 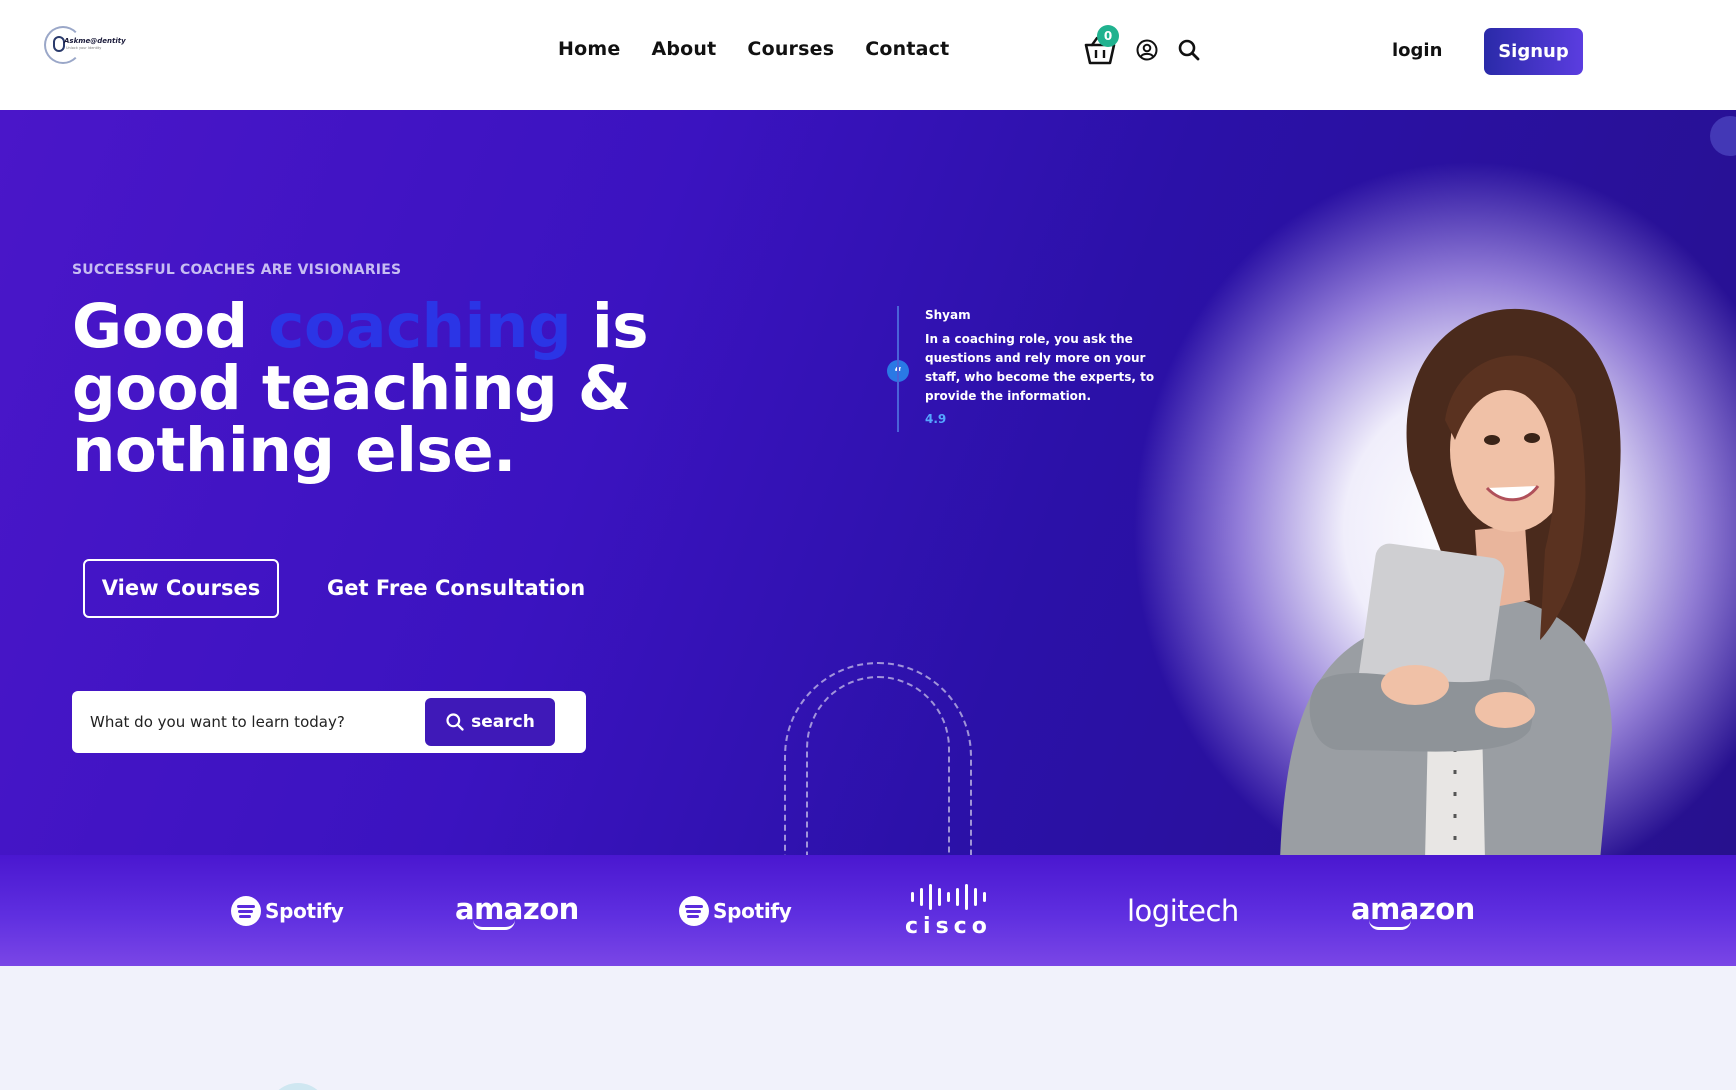 I want to click on user-account-icon, so click(x=1147, y=50).